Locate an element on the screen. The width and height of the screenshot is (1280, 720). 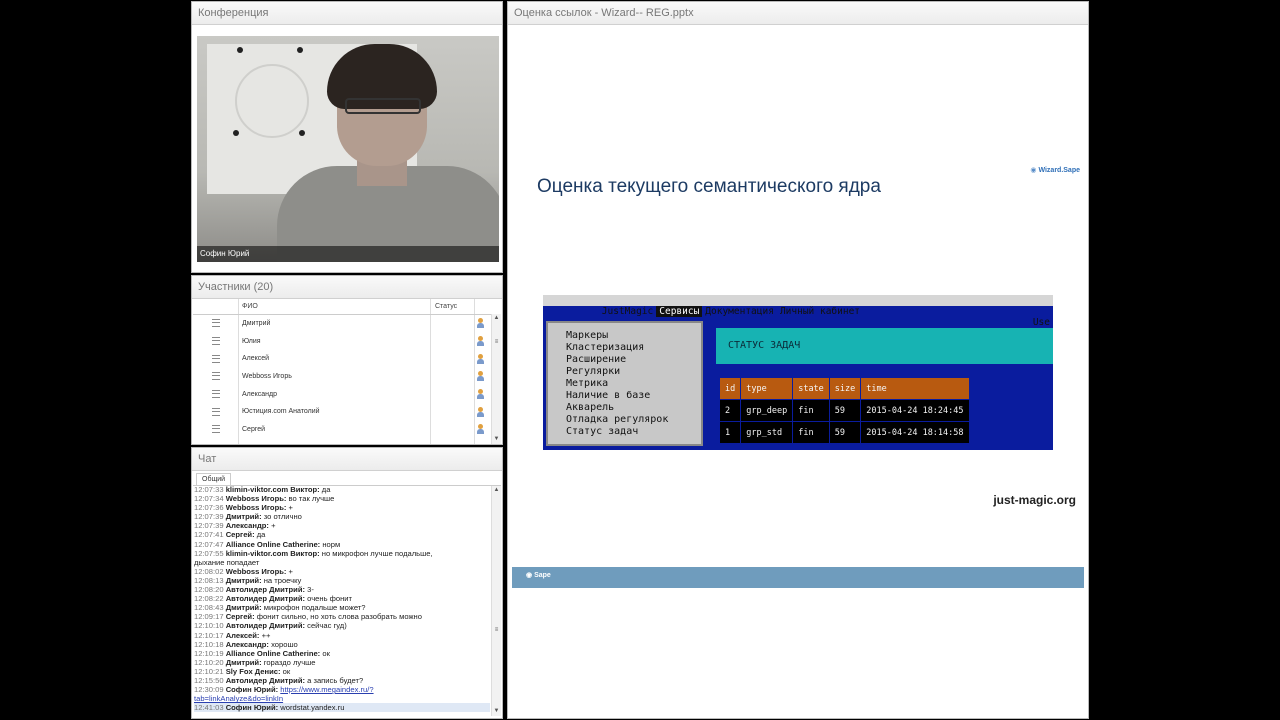
message-time: 12:07:39 is located at coordinates (209, 526).